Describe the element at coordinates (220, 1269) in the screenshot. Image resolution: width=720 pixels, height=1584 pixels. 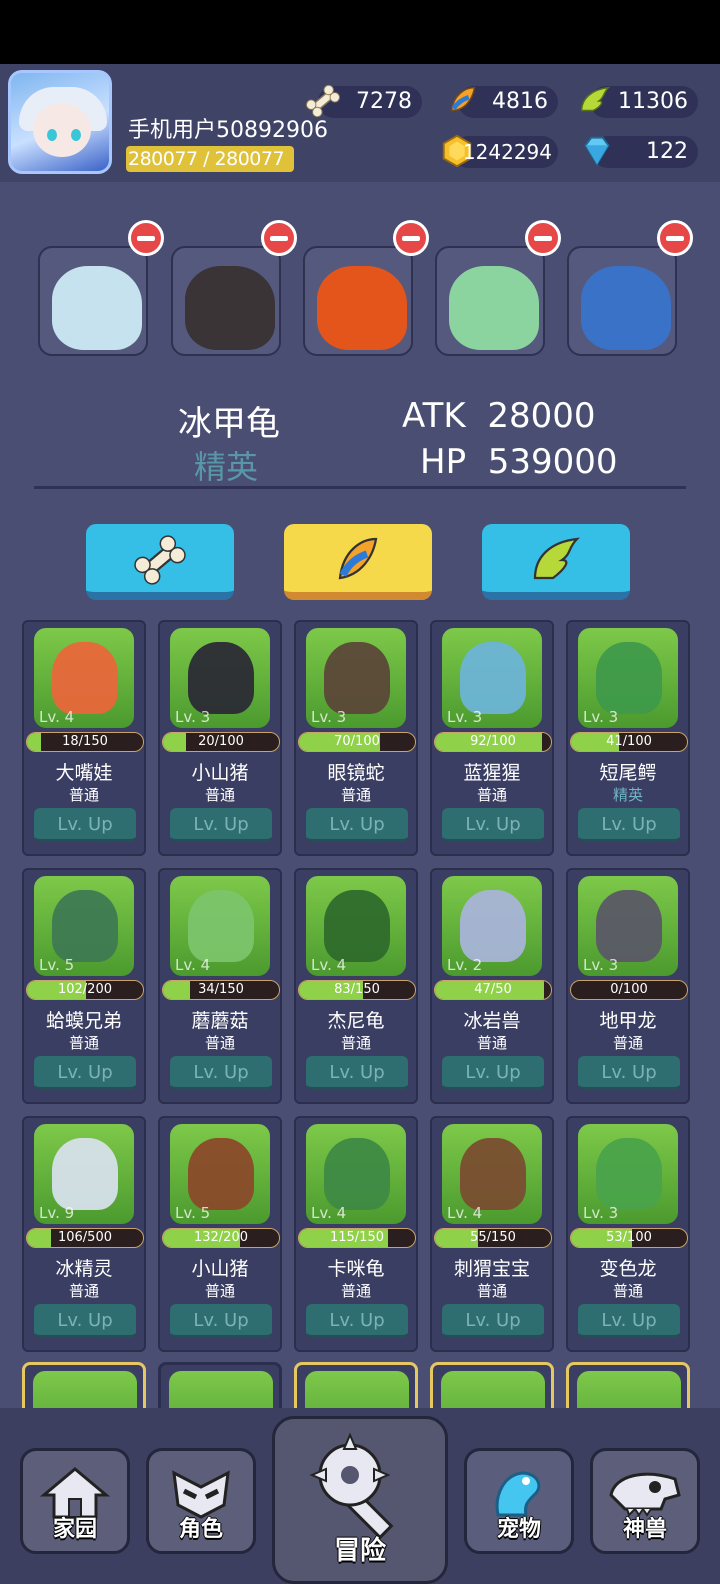
I see `pet-name: 小山猪` at that location.